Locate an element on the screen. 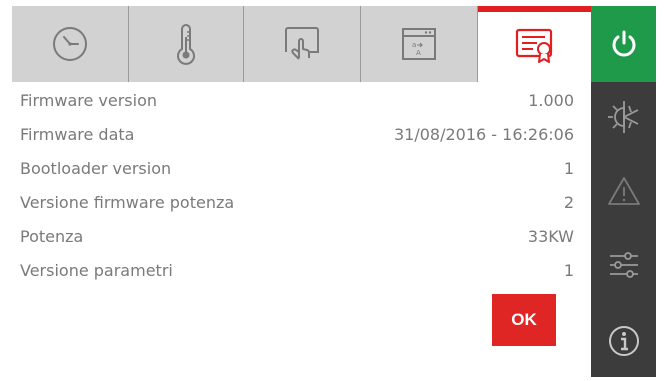  power-icon is located at coordinates (623, 43).